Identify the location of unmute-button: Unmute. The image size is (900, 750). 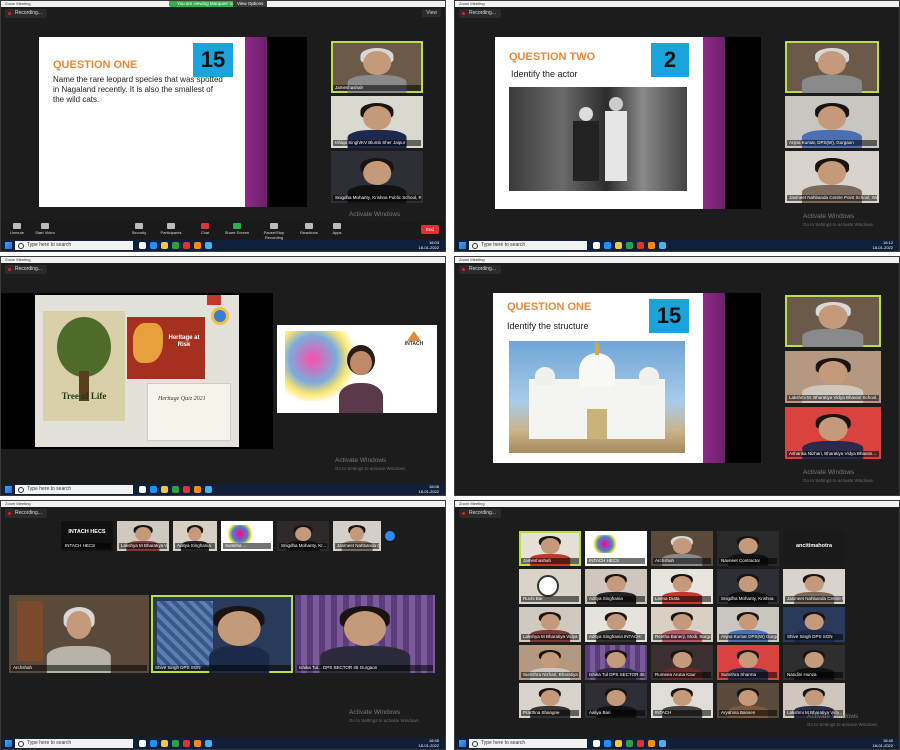
(17, 229).